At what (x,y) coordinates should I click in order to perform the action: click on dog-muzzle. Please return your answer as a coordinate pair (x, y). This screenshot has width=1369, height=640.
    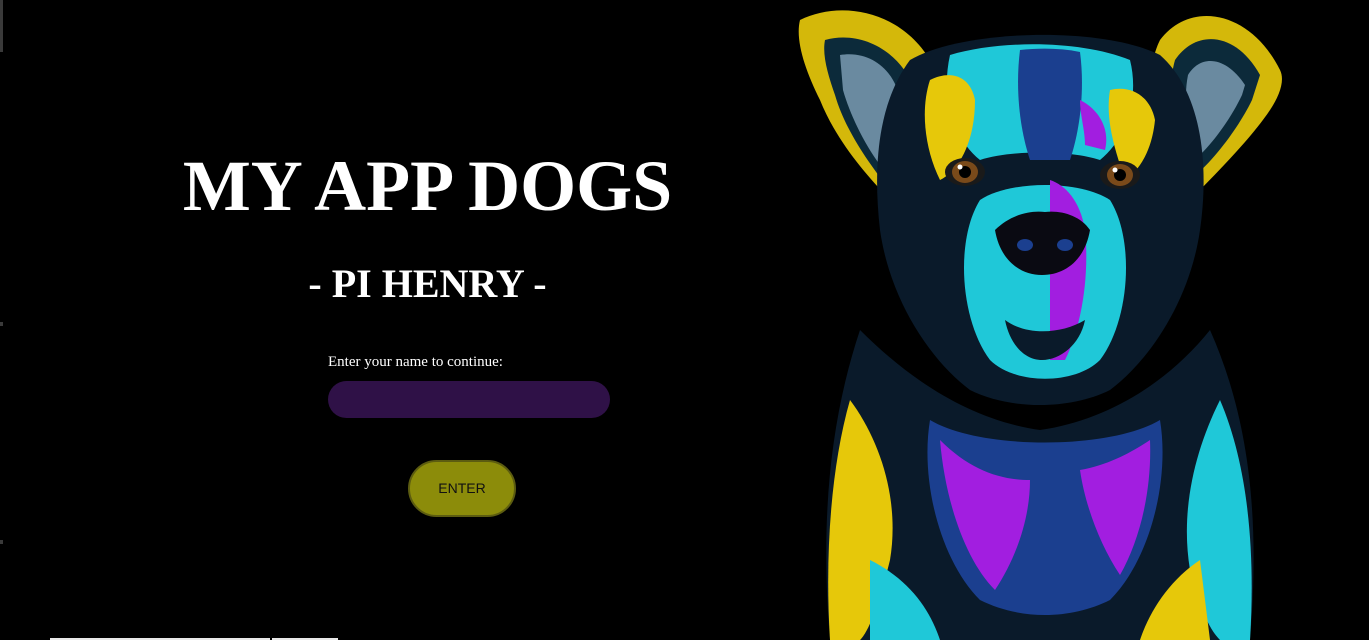
    Looking at the image, I should click on (1045, 279).